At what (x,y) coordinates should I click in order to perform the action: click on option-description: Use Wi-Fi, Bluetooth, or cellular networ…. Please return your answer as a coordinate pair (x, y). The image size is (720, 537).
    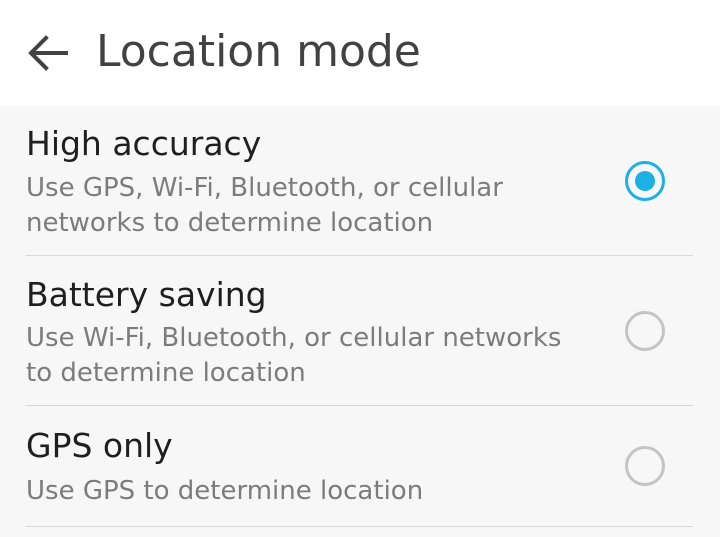
    Looking at the image, I should click on (294, 355).